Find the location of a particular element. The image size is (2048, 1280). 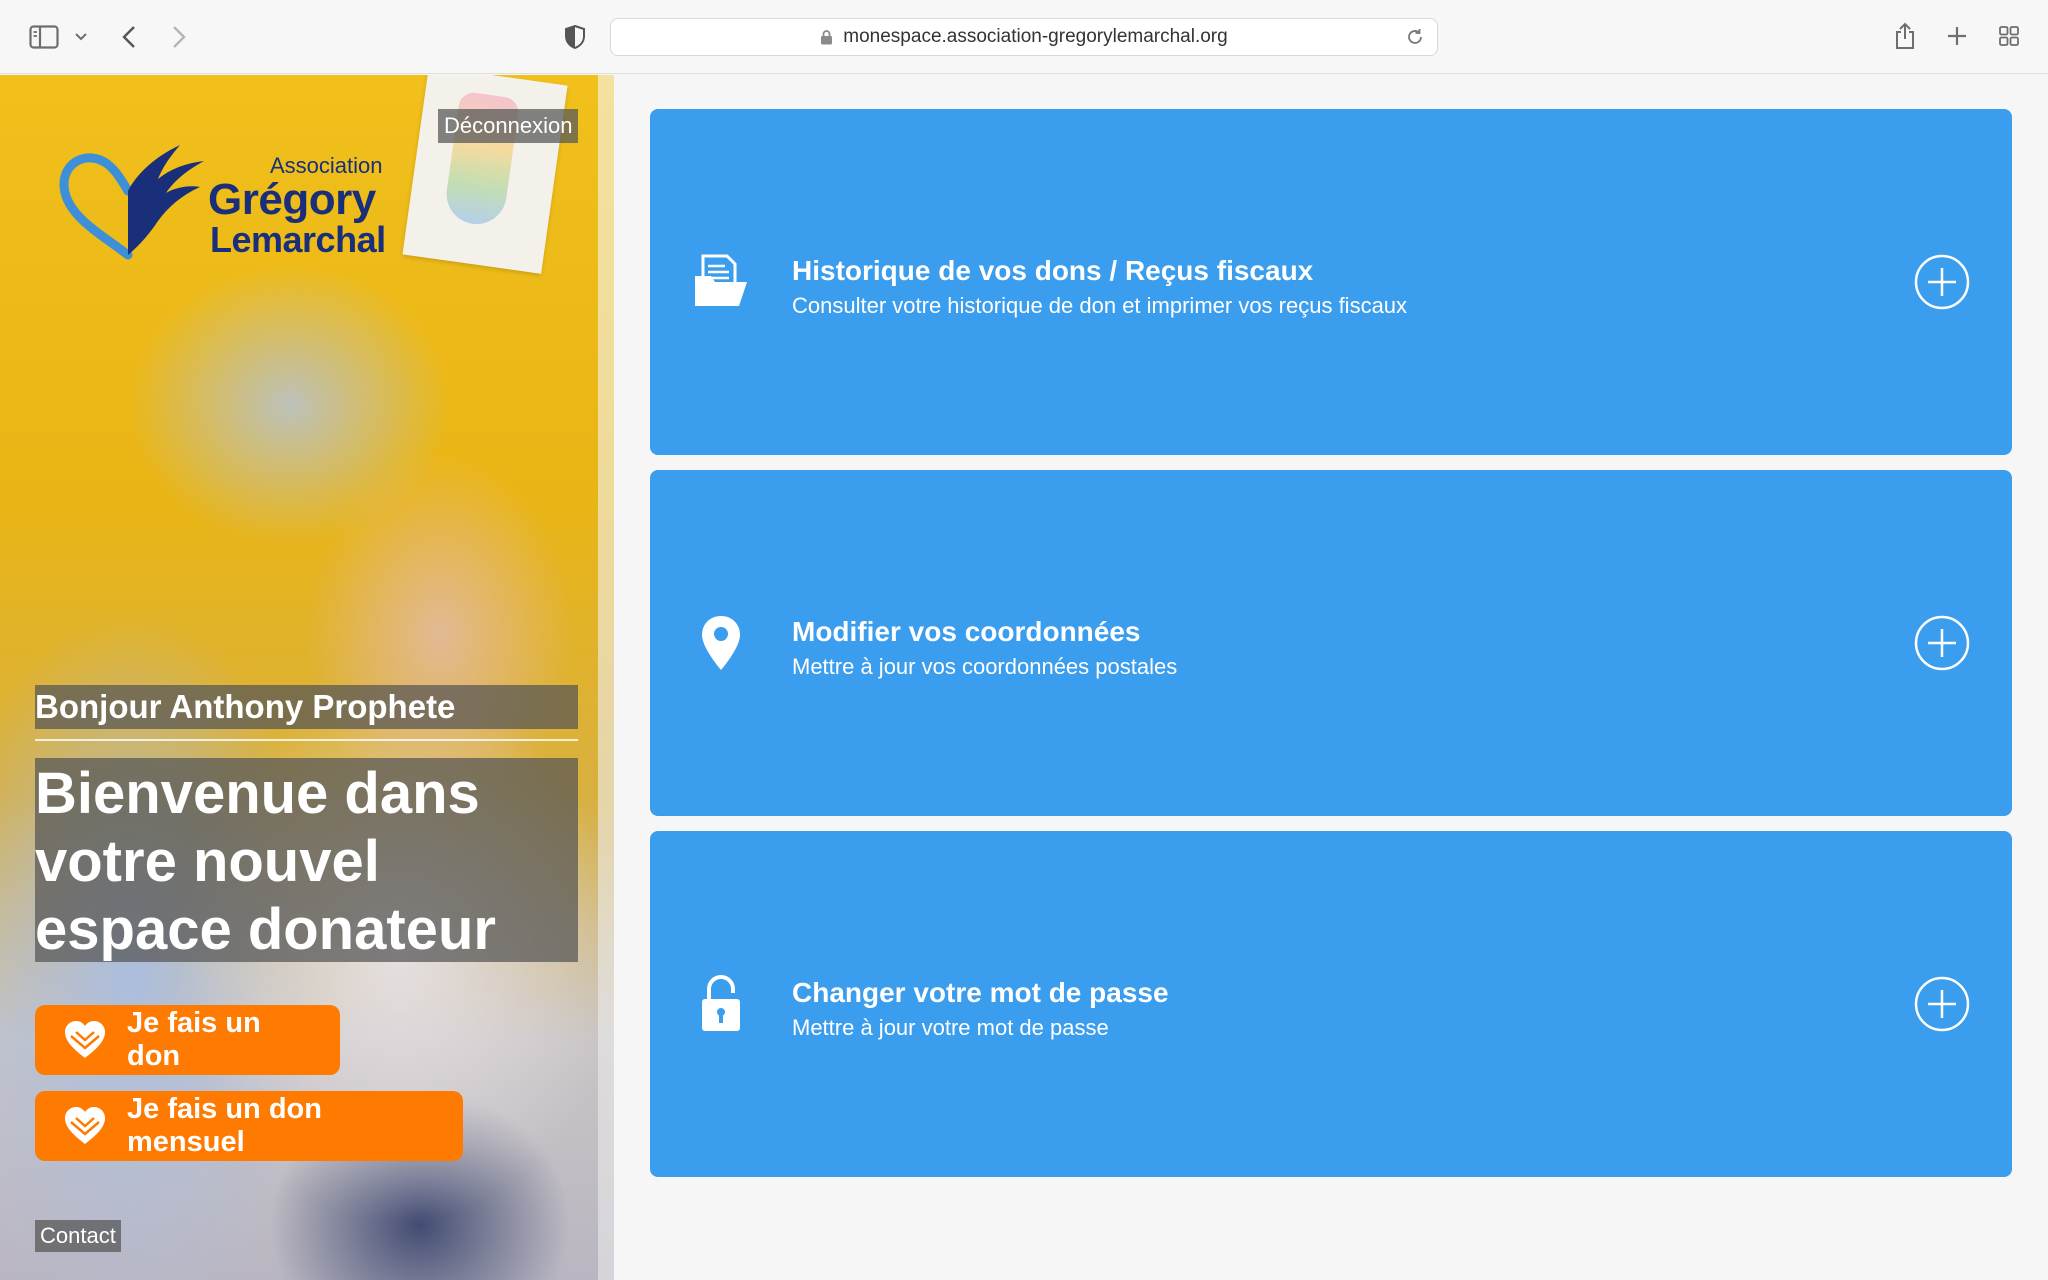

new-tab-icon is located at coordinates (1957, 36).